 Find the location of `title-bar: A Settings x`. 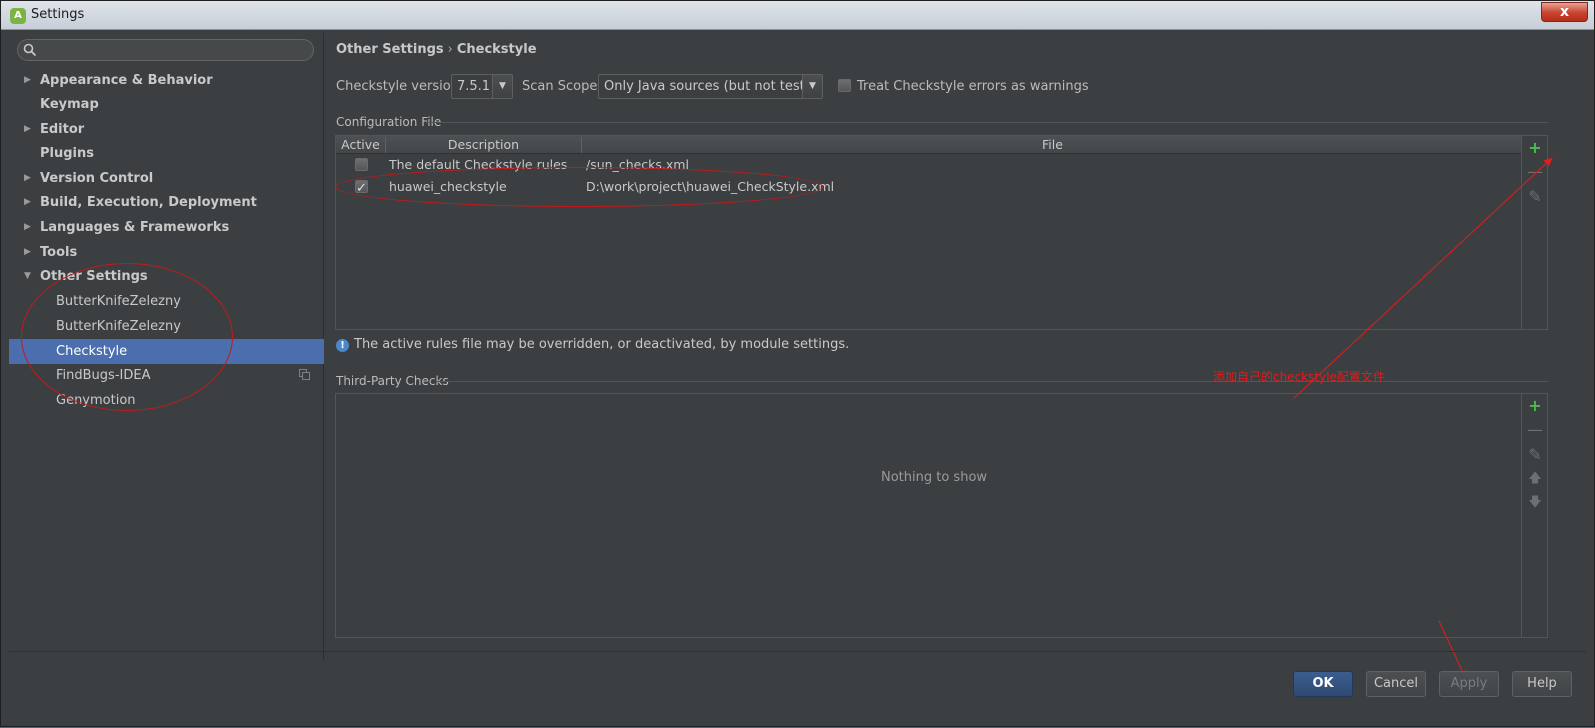

title-bar: A Settings x is located at coordinates (797, 15).